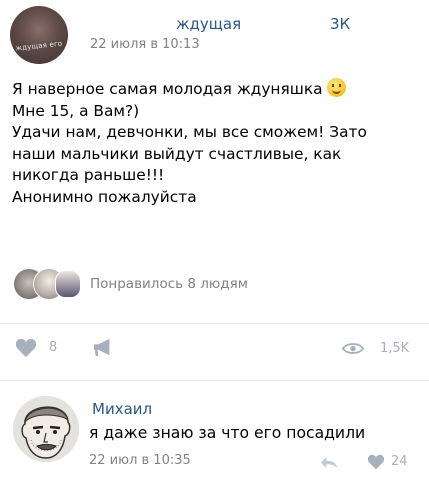  I want to click on comment-author-name: Михаил, so click(122, 409).